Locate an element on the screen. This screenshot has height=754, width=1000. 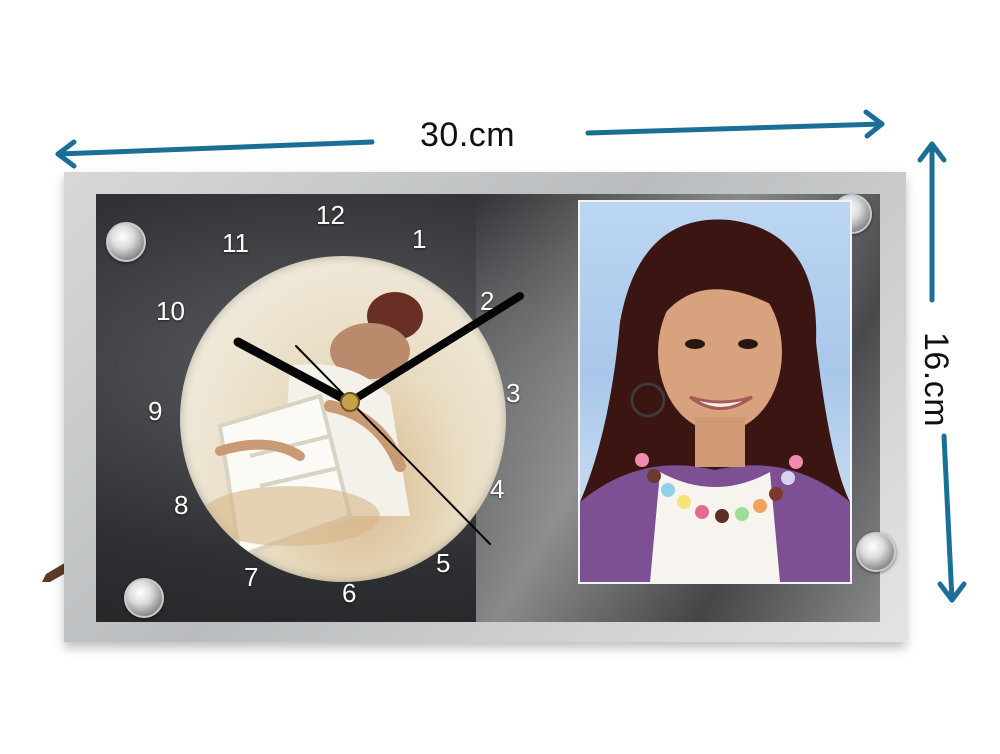
crystal-screw-bottom-left is located at coordinates (144, 598).